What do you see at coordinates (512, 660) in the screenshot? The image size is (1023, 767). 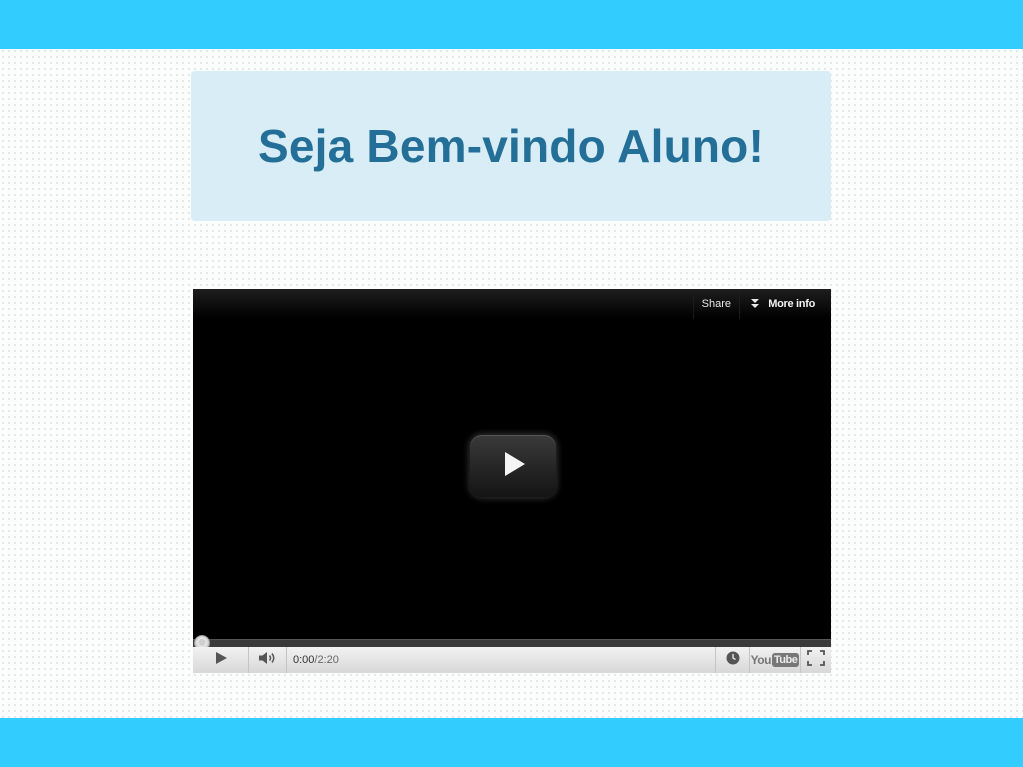 I see `control-bar: 0:00 / 2:20 You Tube` at bounding box center [512, 660].